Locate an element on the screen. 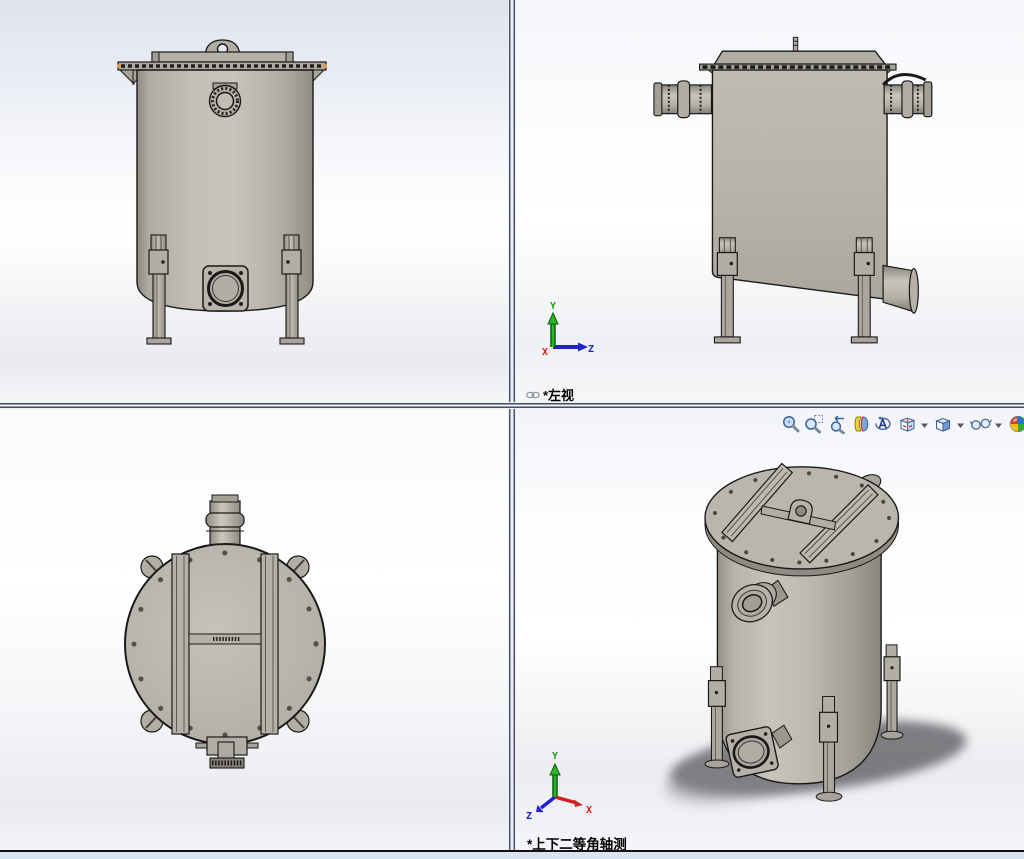 This screenshot has height=859, width=1024. viewport-splitter-vertical is located at coordinates (512, 425).